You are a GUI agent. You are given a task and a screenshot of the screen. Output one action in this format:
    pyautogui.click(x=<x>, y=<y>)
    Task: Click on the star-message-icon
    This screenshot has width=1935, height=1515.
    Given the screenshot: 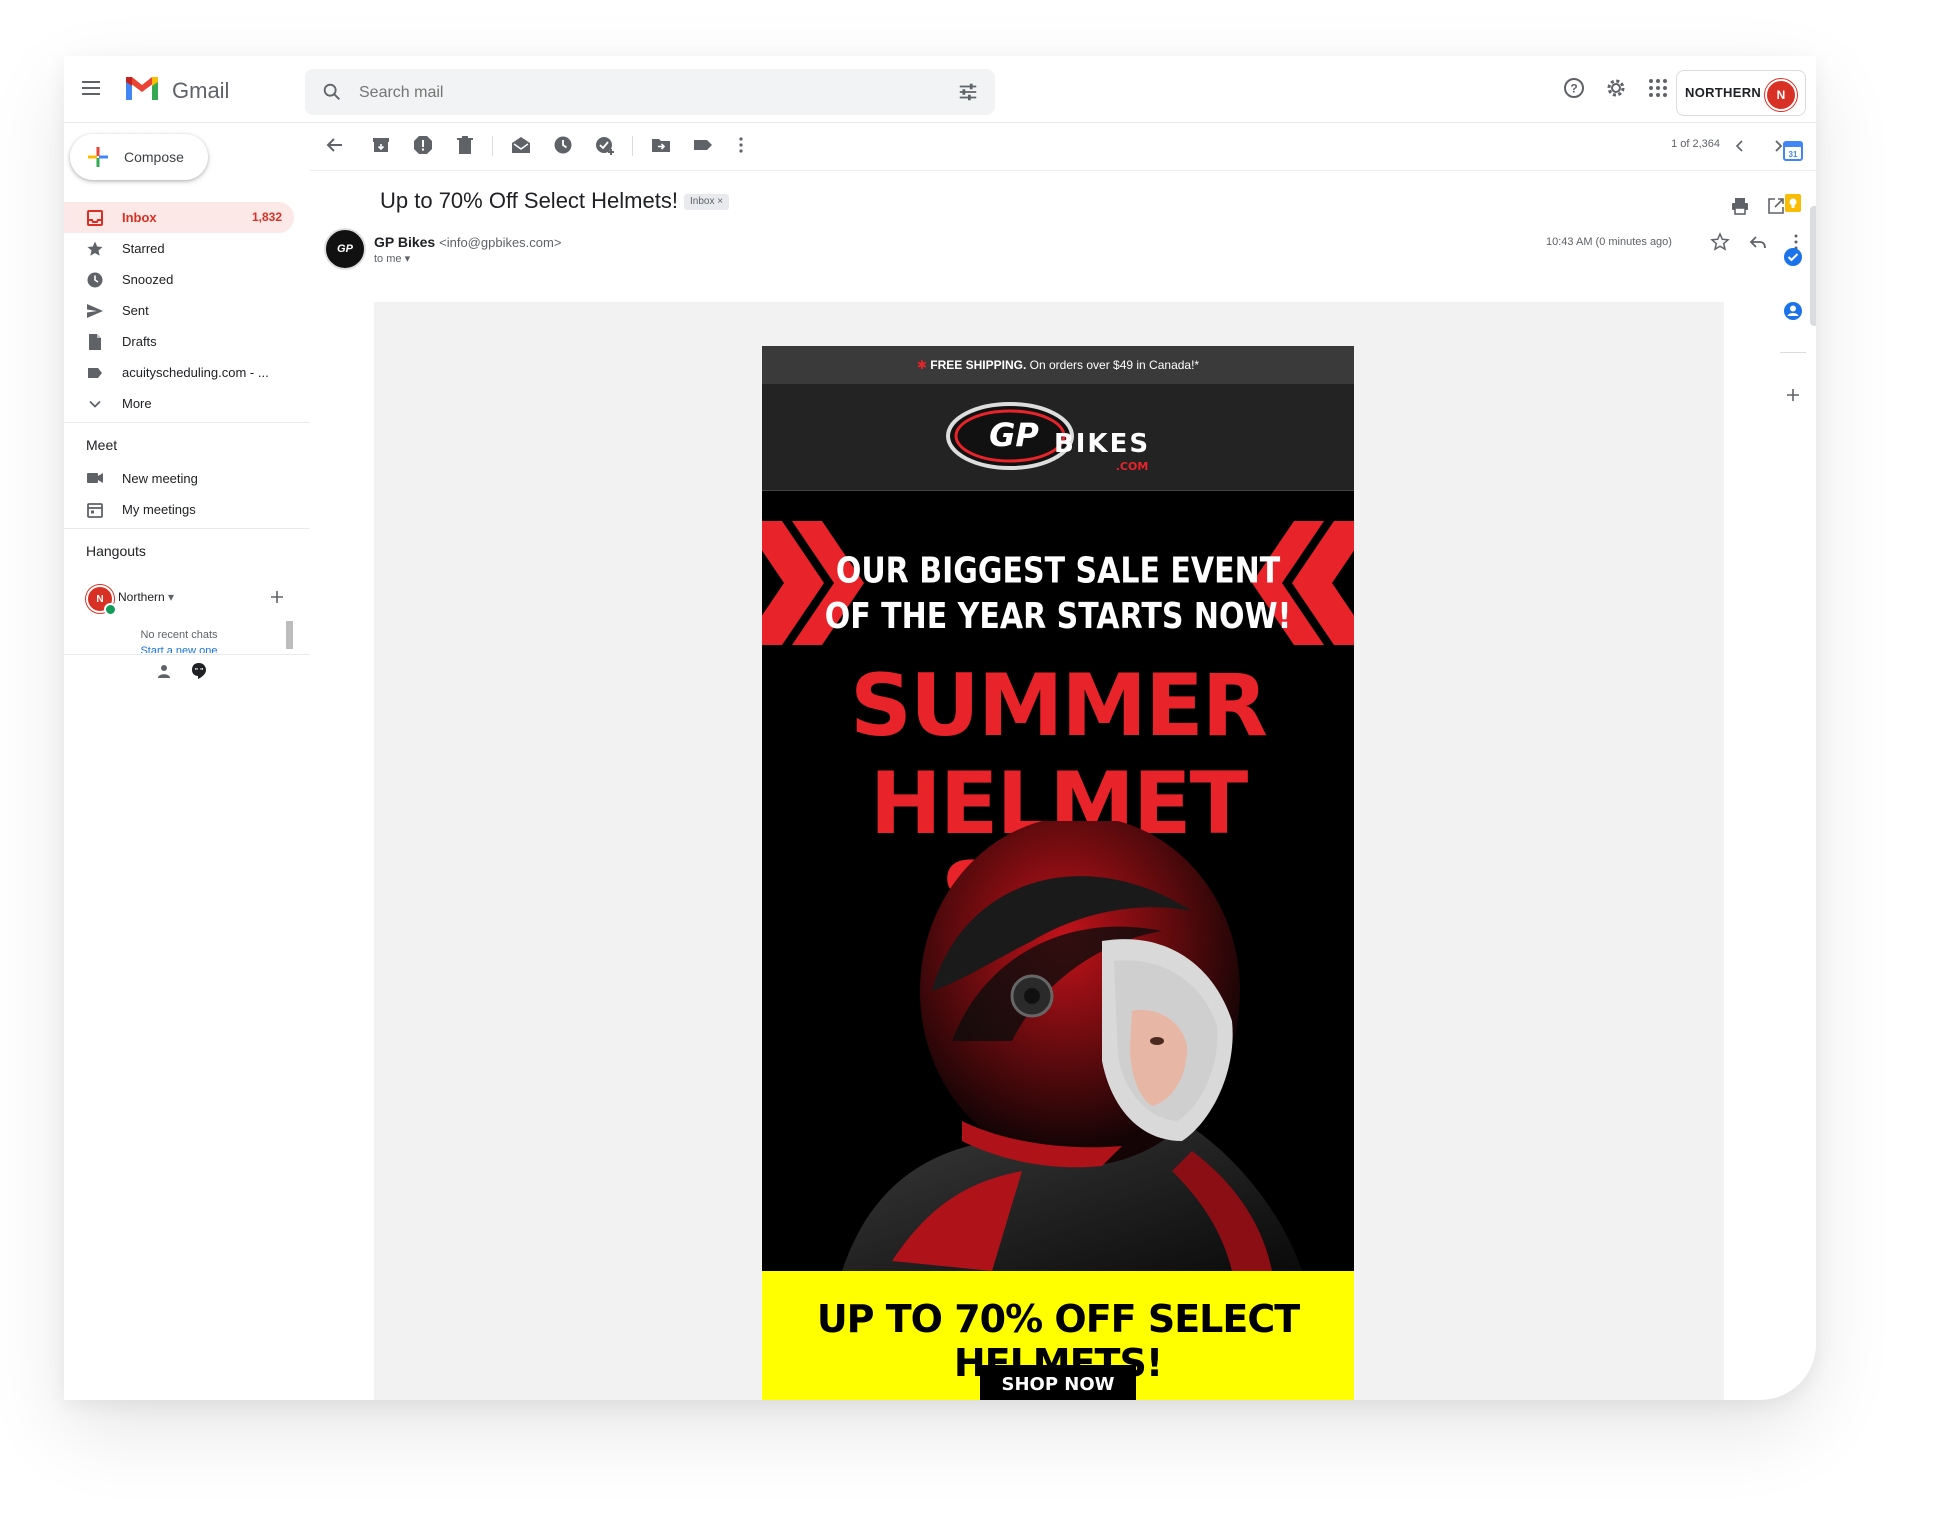 What is the action you would take?
    pyautogui.click(x=1720, y=242)
    